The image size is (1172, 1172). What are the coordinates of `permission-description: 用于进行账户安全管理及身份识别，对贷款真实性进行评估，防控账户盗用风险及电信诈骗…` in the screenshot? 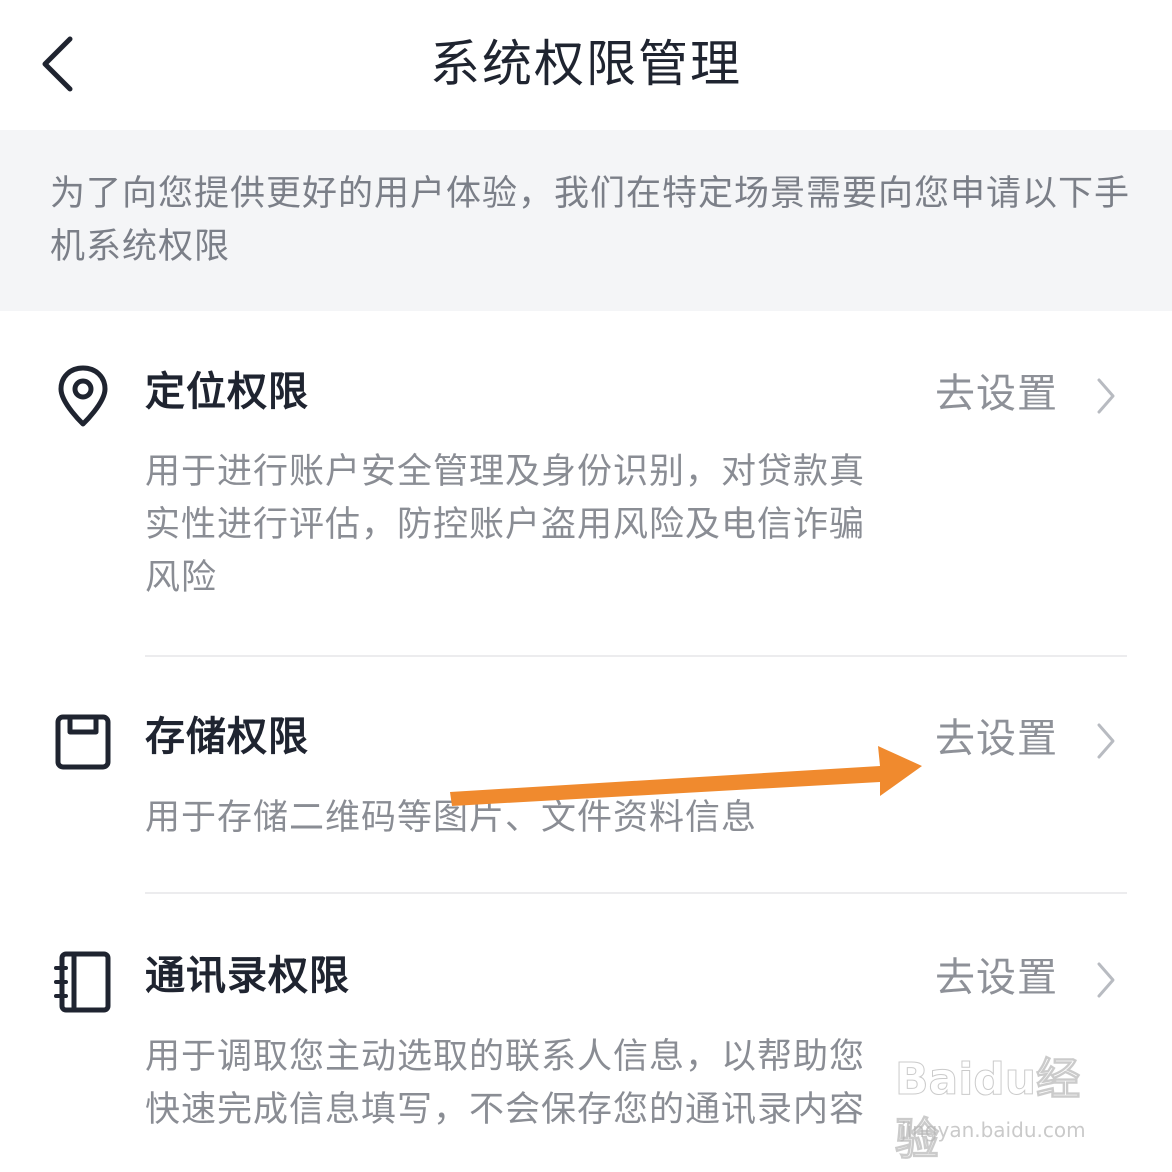 It's located at (505, 525).